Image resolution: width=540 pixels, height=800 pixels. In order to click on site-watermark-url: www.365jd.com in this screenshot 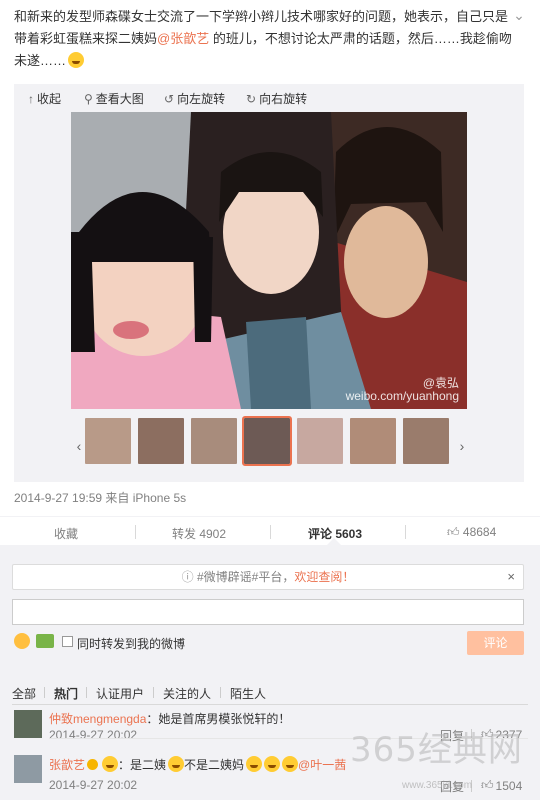, I will do `click(437, 785)`.